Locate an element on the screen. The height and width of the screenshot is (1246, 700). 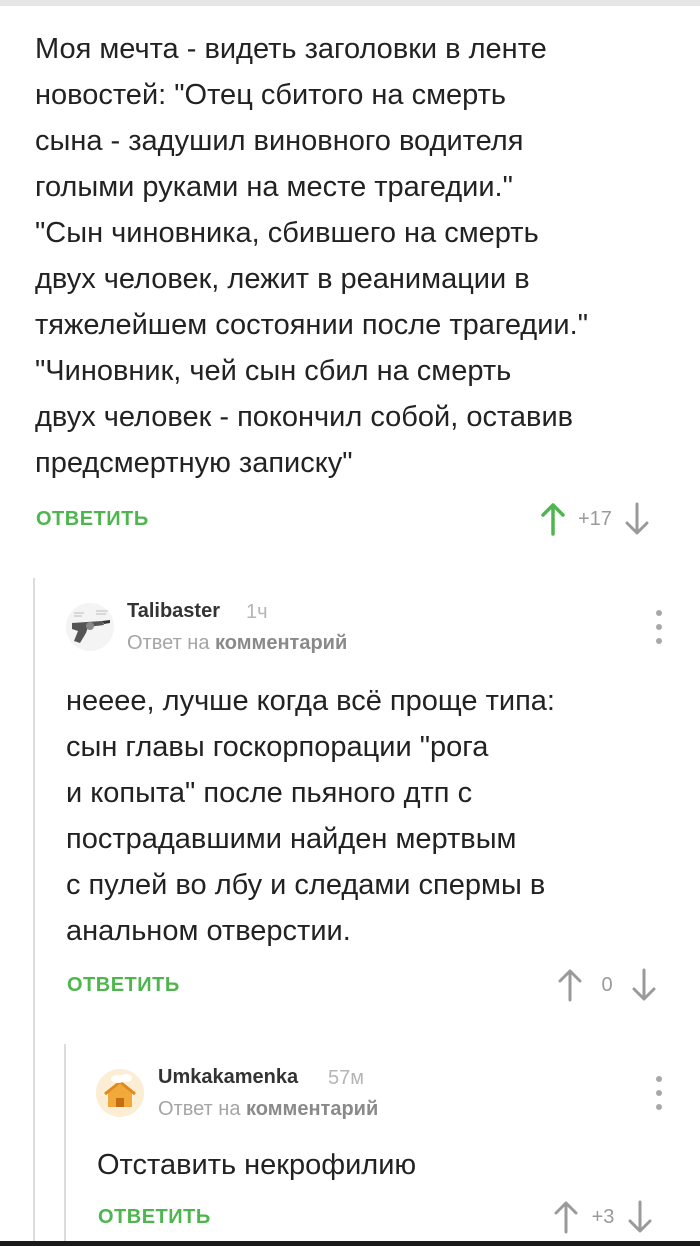
rating-count: +3 is located at coordinates (603, 1216).